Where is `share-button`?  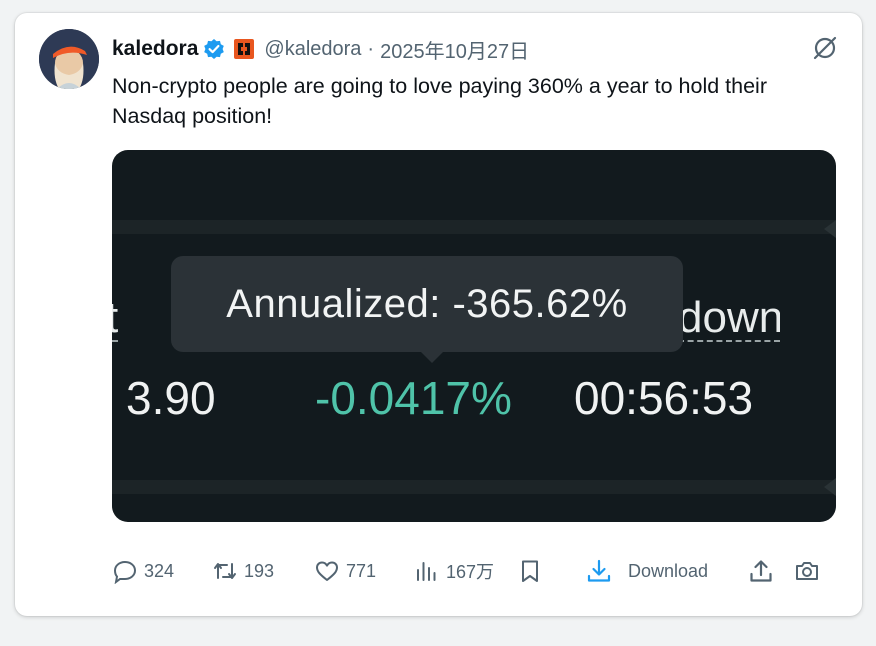
share-button is located at coordinates (761, 571).